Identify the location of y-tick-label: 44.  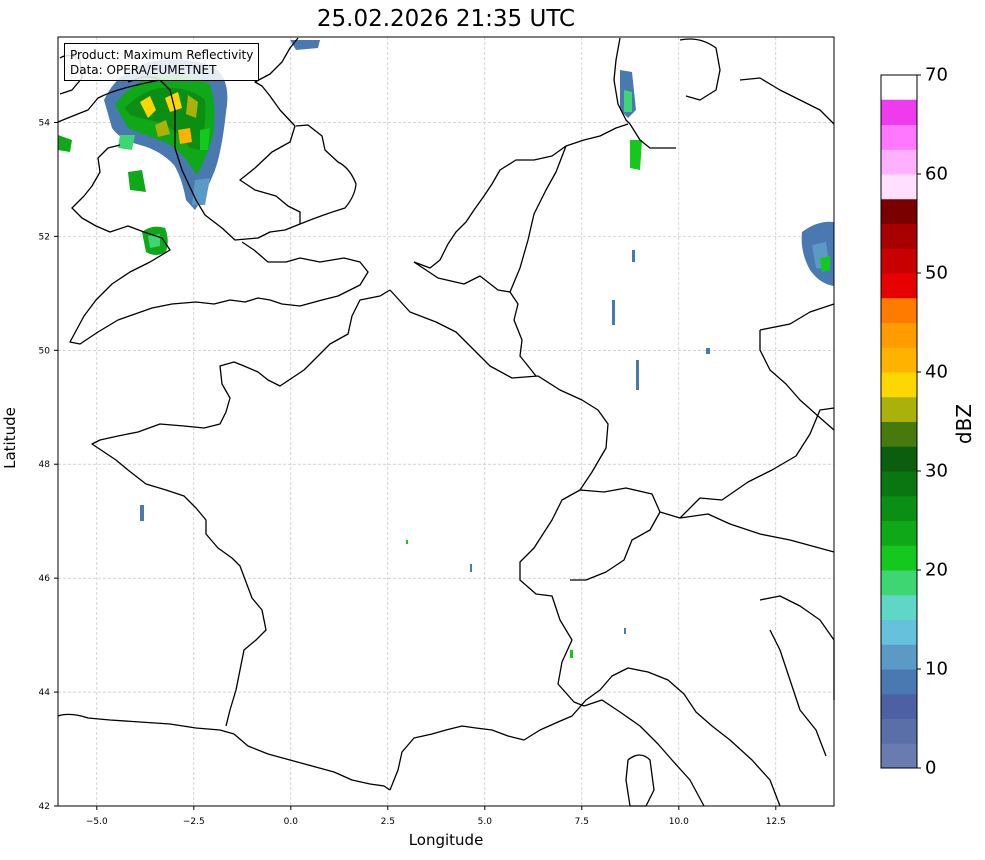
(45, 693).